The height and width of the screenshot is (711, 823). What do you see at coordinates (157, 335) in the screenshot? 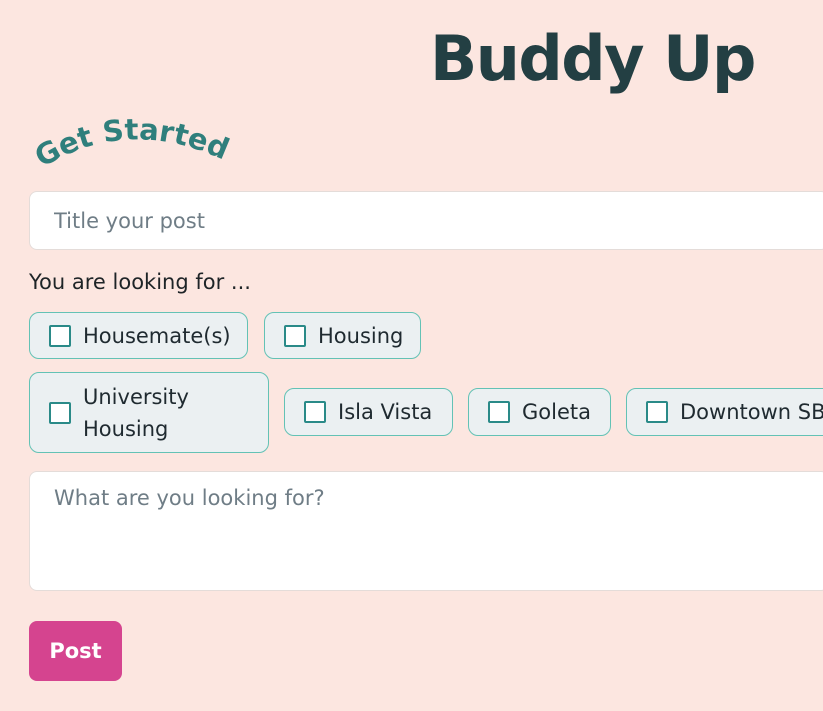
I see `option-label: Housemate(s)` at bounding box center [157, 335].